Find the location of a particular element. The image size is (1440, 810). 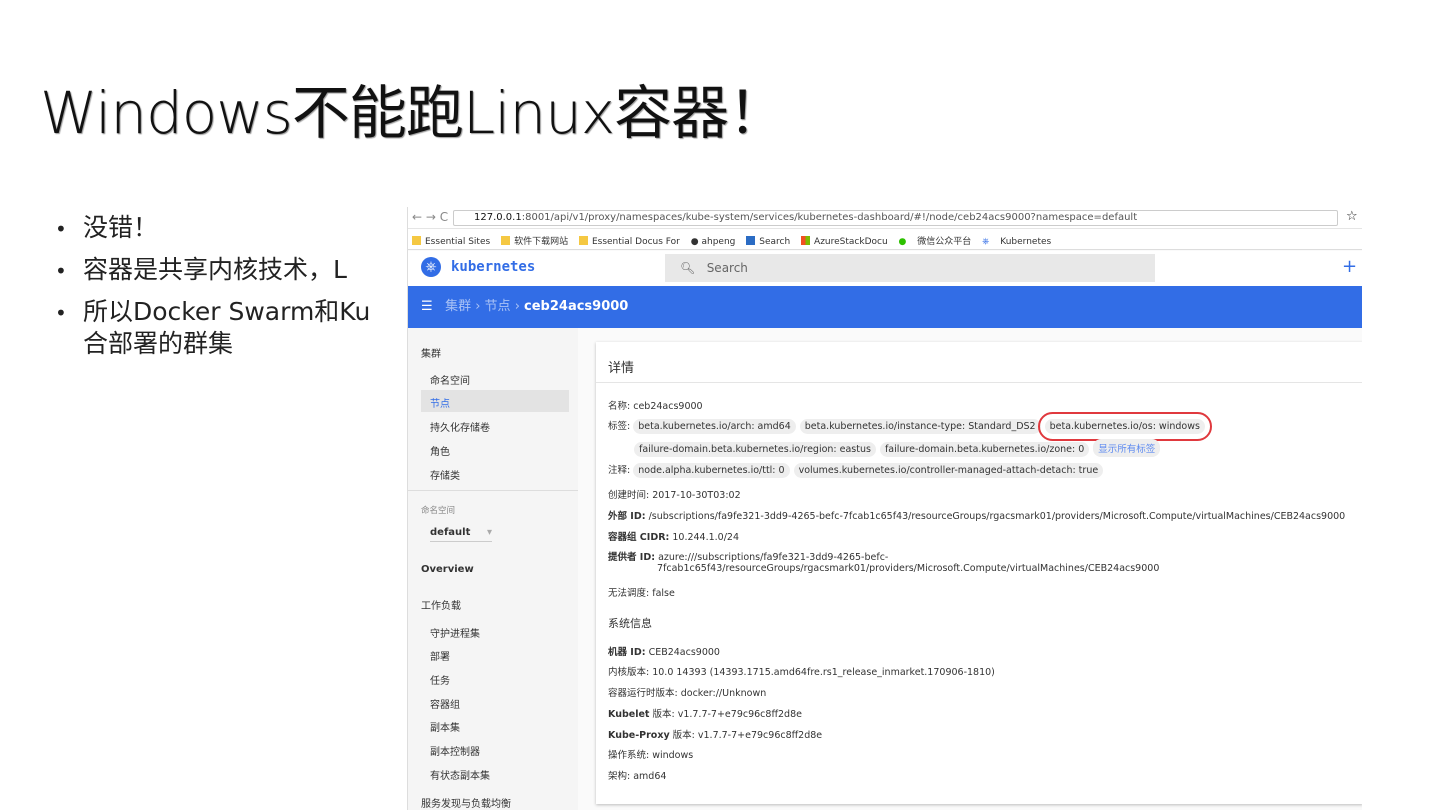

unschedulable-row: 无法调度: false is located at coordinates (641, 593).